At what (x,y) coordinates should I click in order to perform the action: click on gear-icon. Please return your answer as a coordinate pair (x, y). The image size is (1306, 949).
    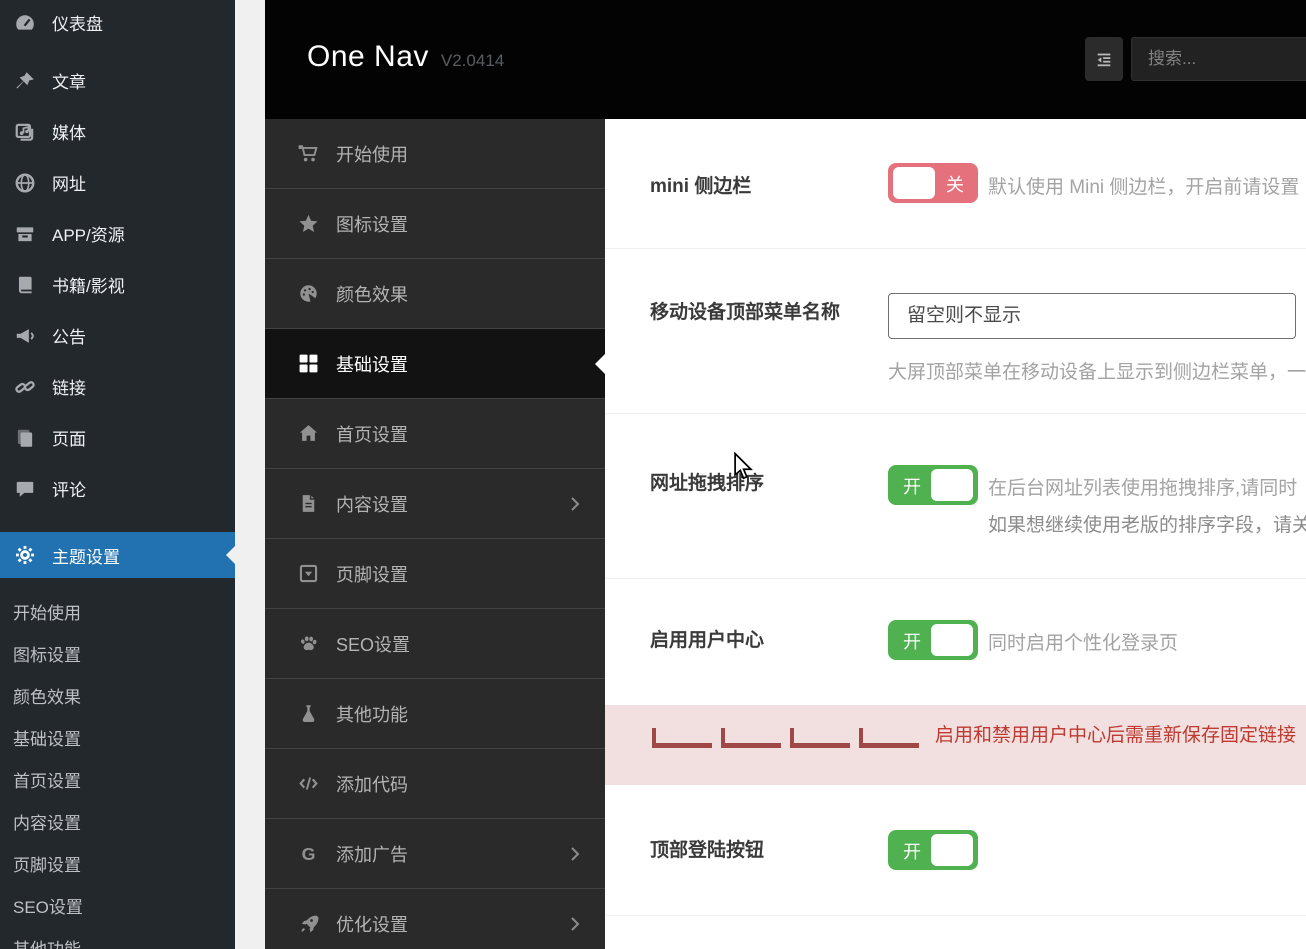
    Looking at the image, I should click on (25, 555).